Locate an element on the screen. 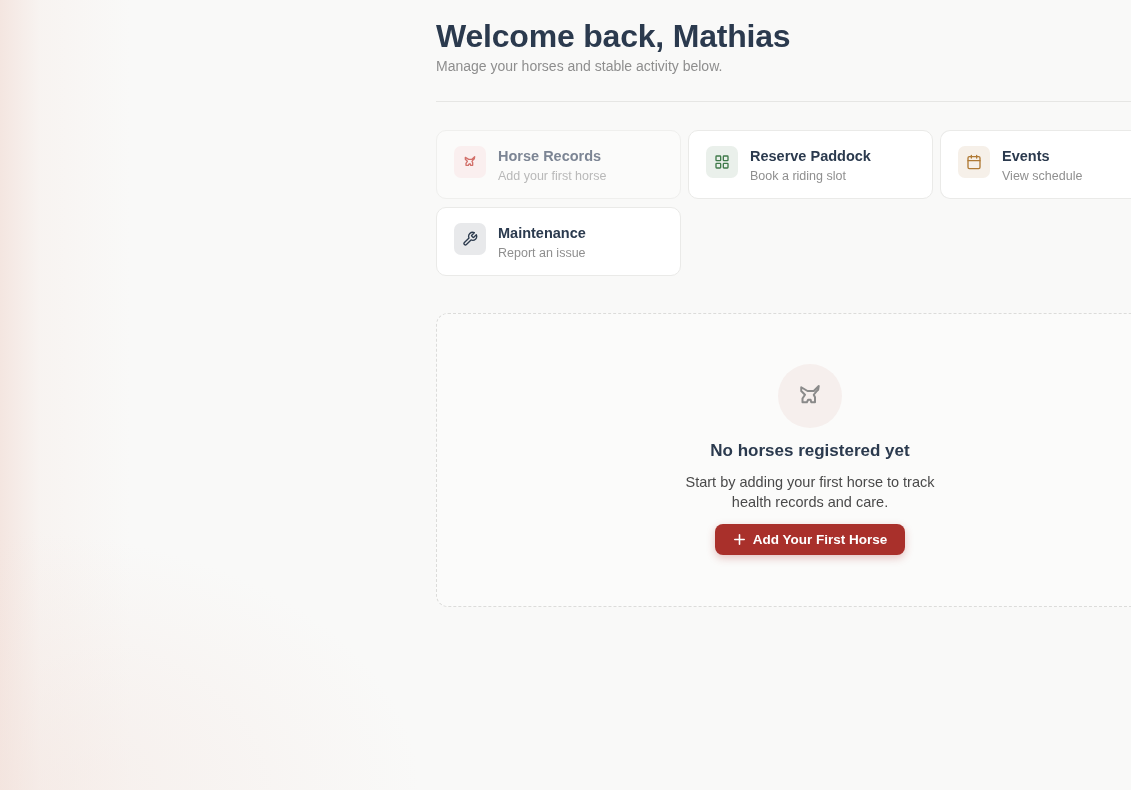 The width and height of the screenshot is (1131, 790). wrench-icon is located at coordinates (470, 239).